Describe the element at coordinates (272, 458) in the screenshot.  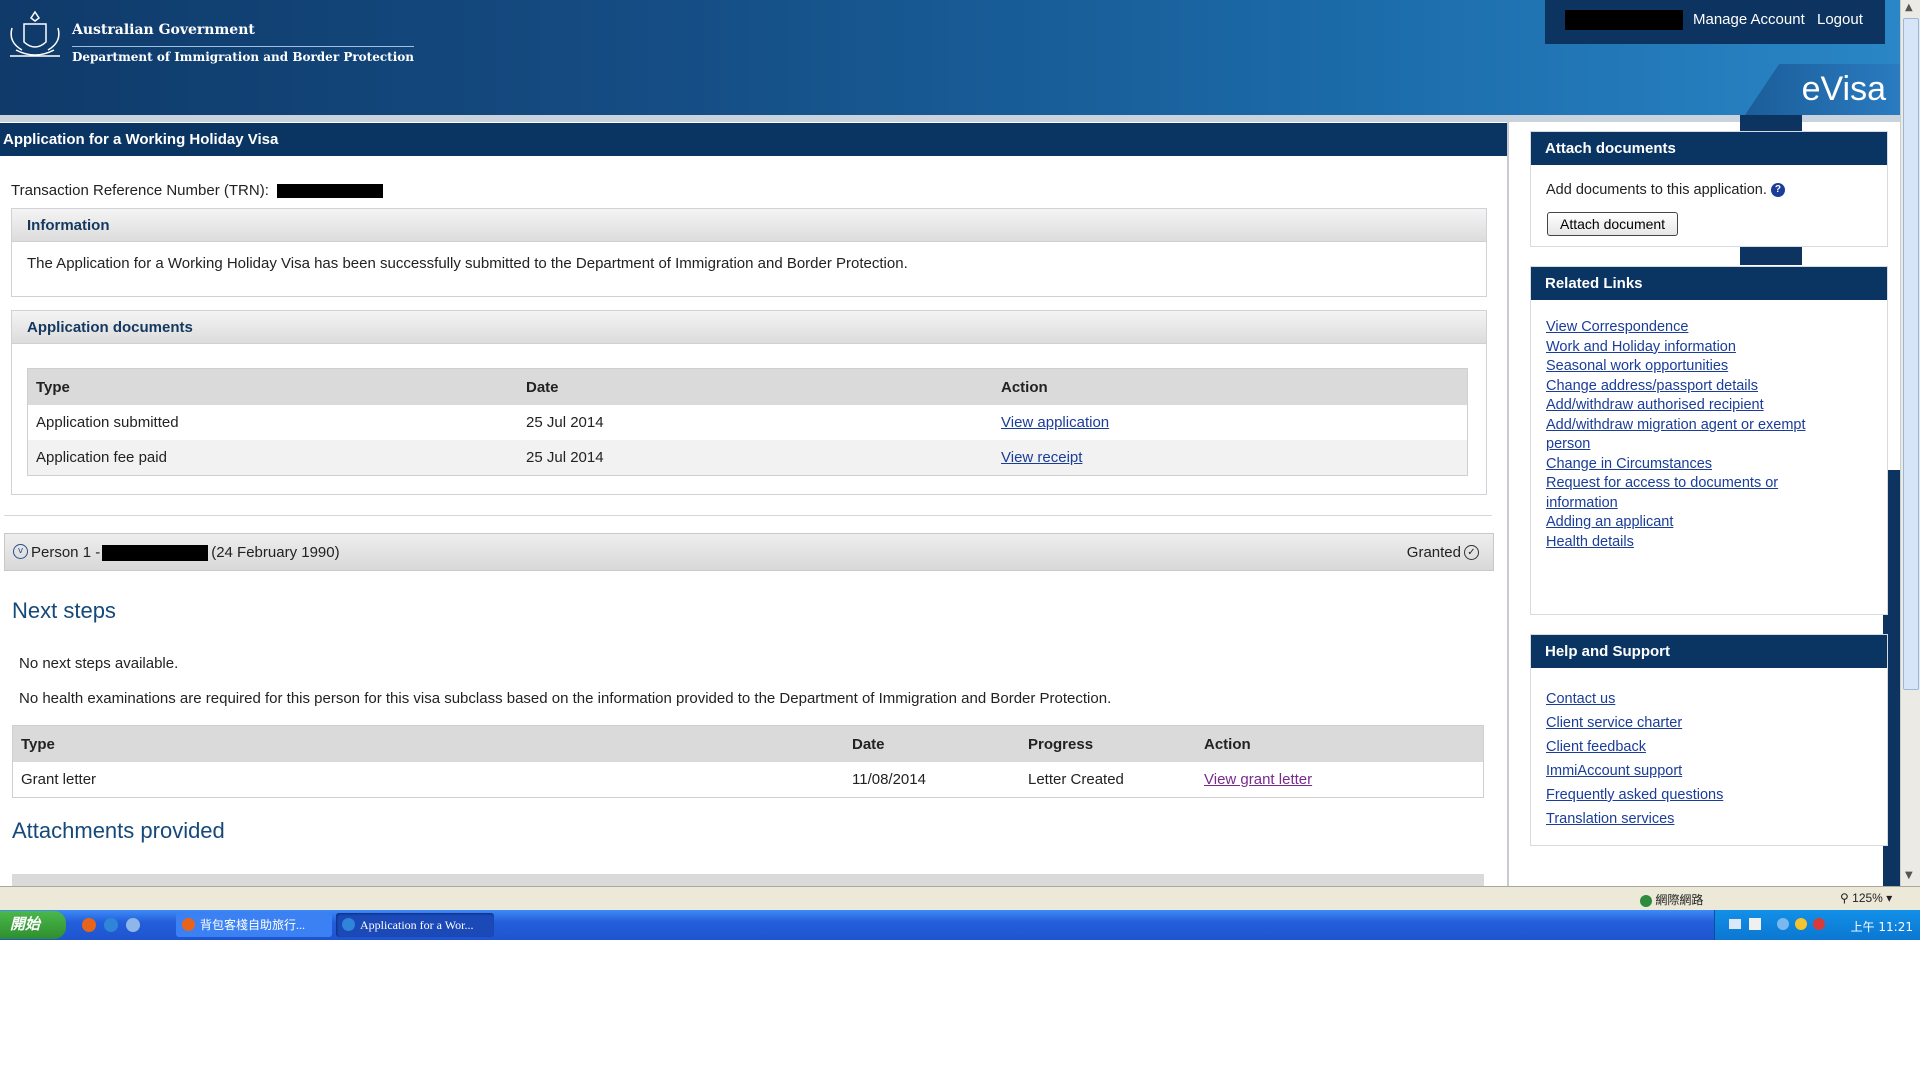
I see `doc-type: Application fee paid` at that location.